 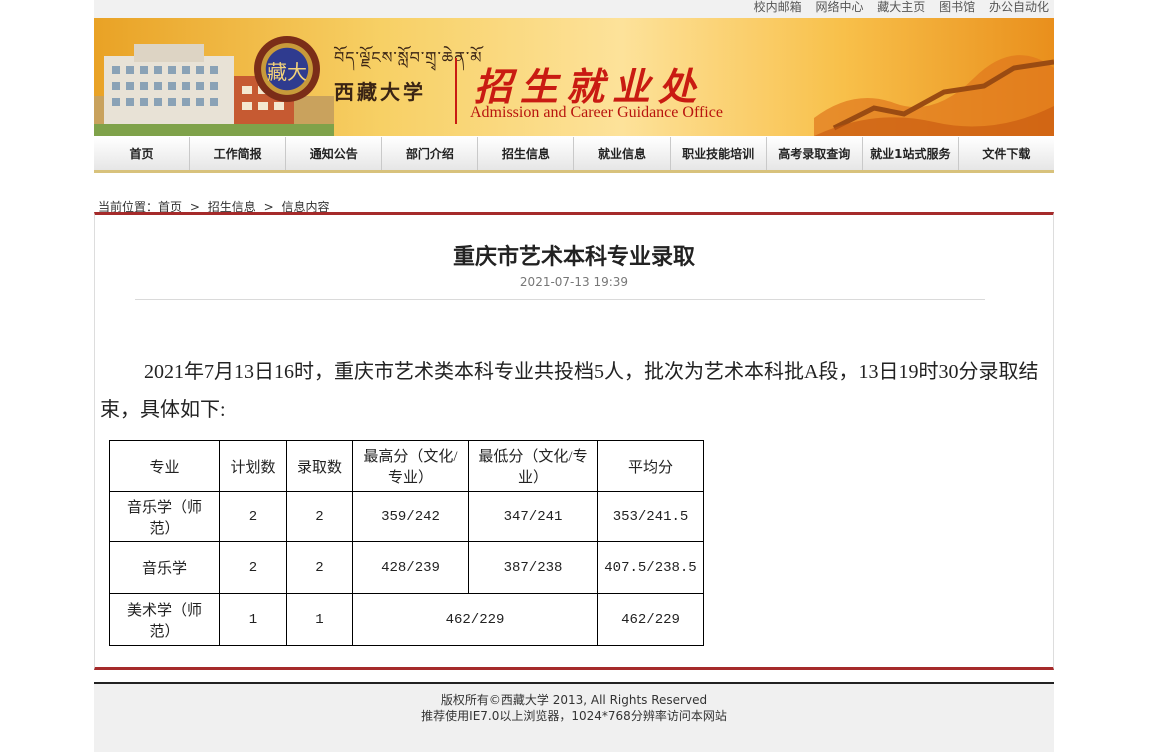 What do you see at coordinates (287, 72) in the screenshot?
I see `seal-text: 藏大` at bounding box center [287, 72].